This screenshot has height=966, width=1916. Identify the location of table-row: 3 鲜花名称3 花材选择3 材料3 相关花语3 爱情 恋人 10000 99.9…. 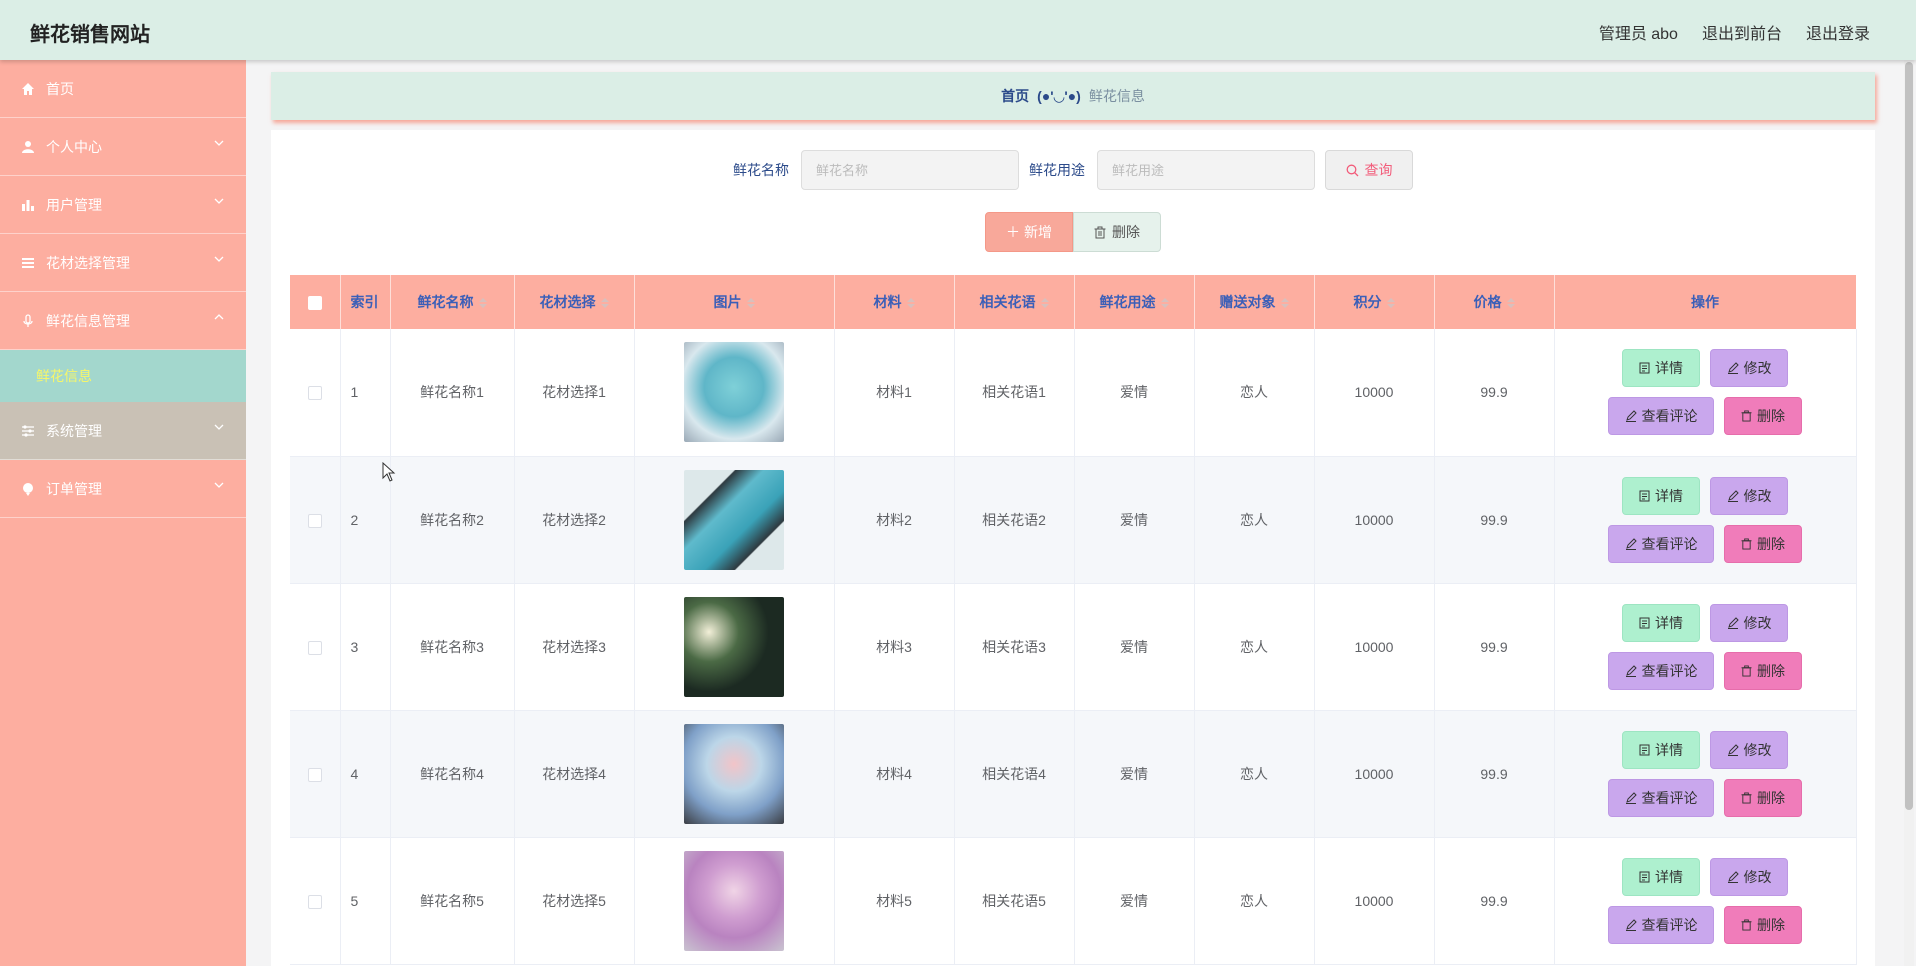
(1073, 647).